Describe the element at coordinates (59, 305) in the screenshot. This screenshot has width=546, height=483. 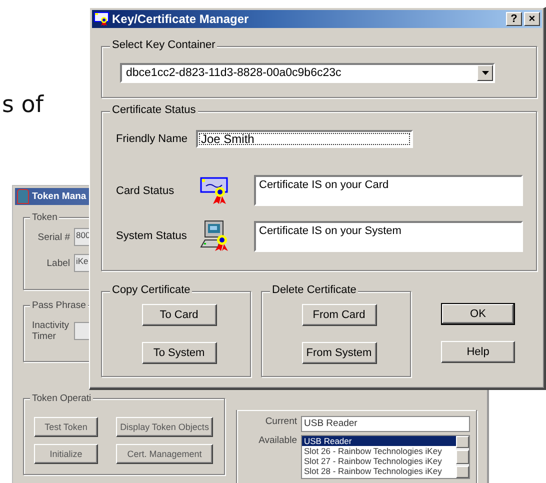
I see `group-title: Pass Phrase` at that location.